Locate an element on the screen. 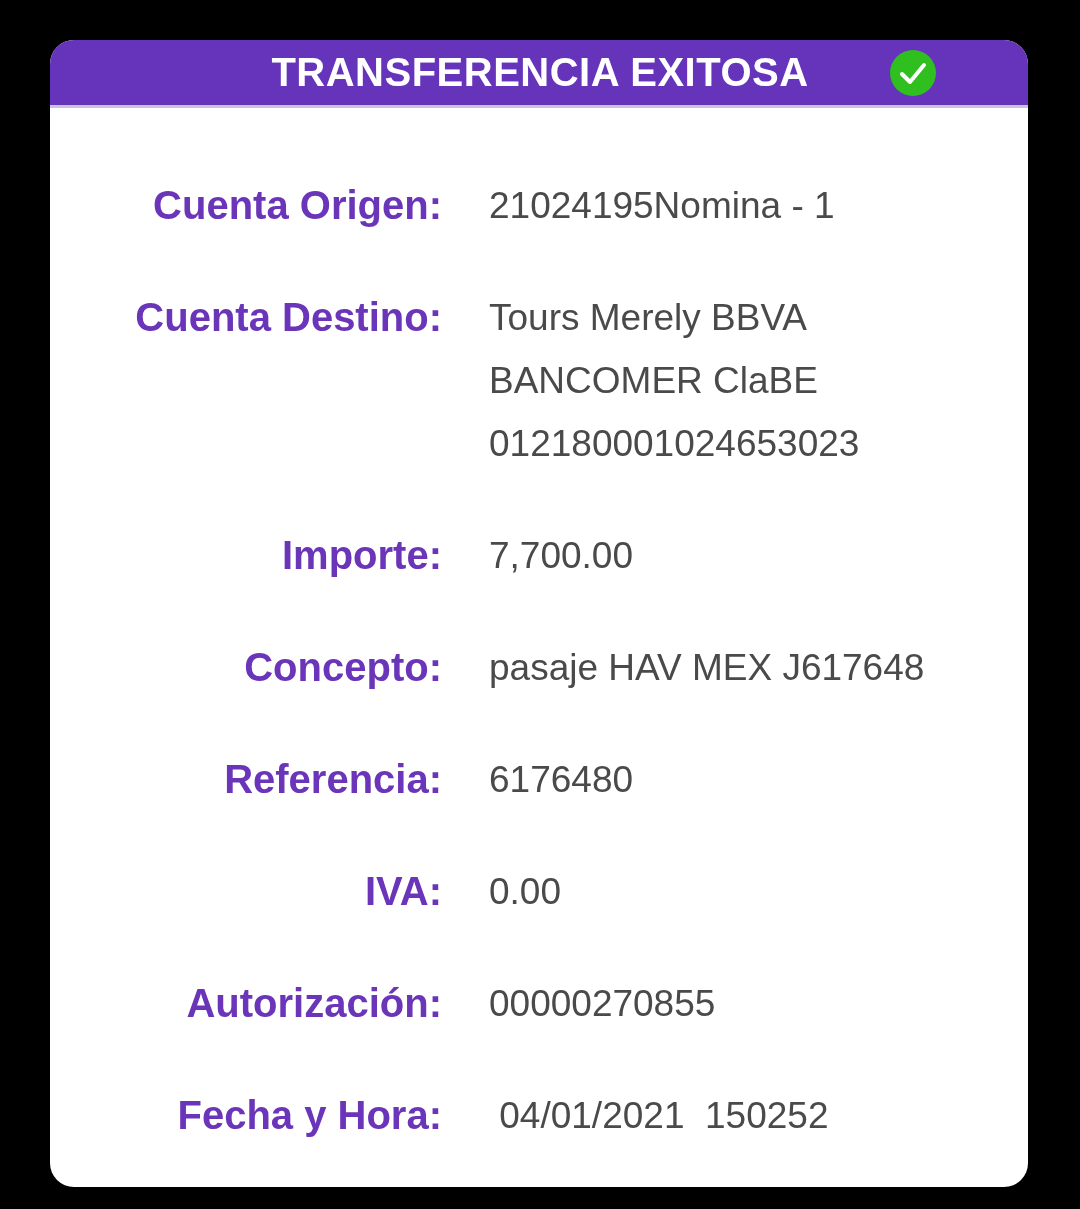 Image resolution: width=1080 pixels, height=1209 pixels. field-label: Fecha y Hora: is located at coordinates (309, 1115).